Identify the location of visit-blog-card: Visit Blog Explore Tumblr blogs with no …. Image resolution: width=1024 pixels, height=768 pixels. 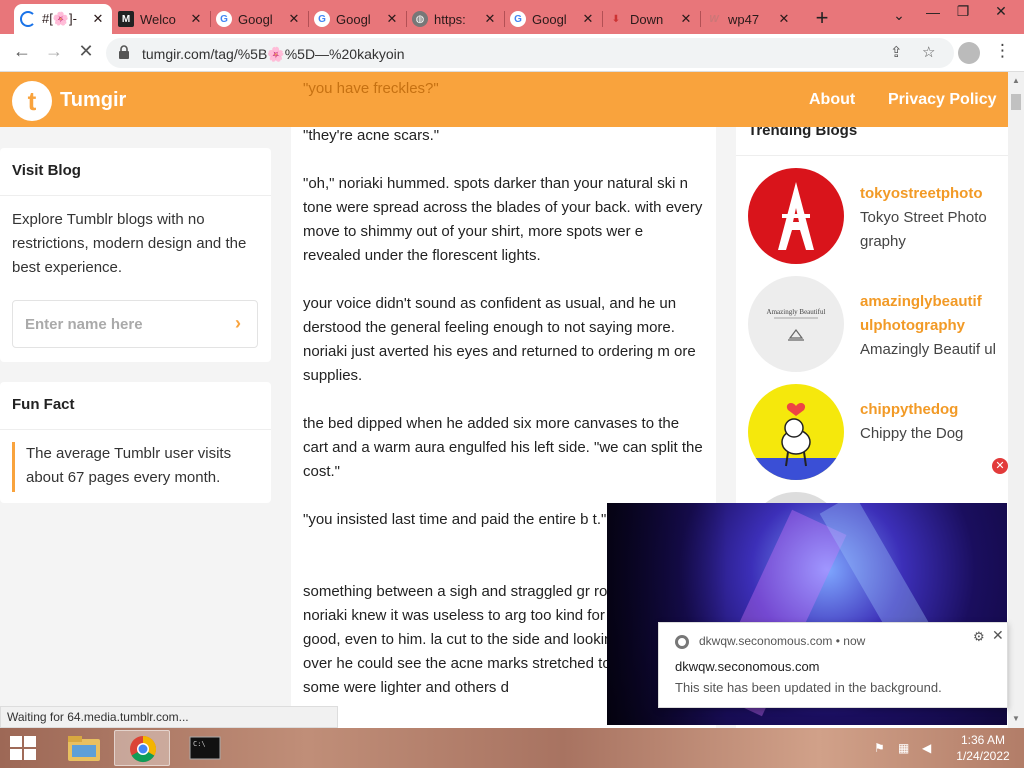
(135, 255).